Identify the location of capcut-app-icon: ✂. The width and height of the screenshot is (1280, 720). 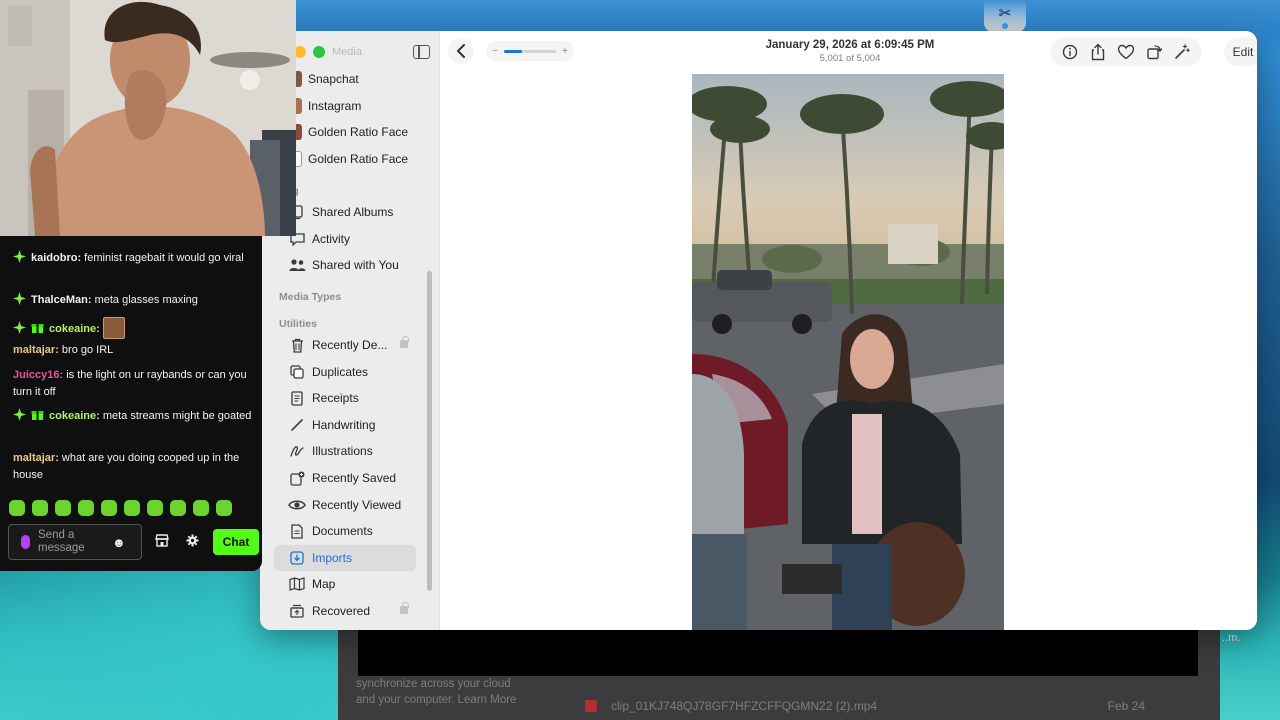
(1005, 16).